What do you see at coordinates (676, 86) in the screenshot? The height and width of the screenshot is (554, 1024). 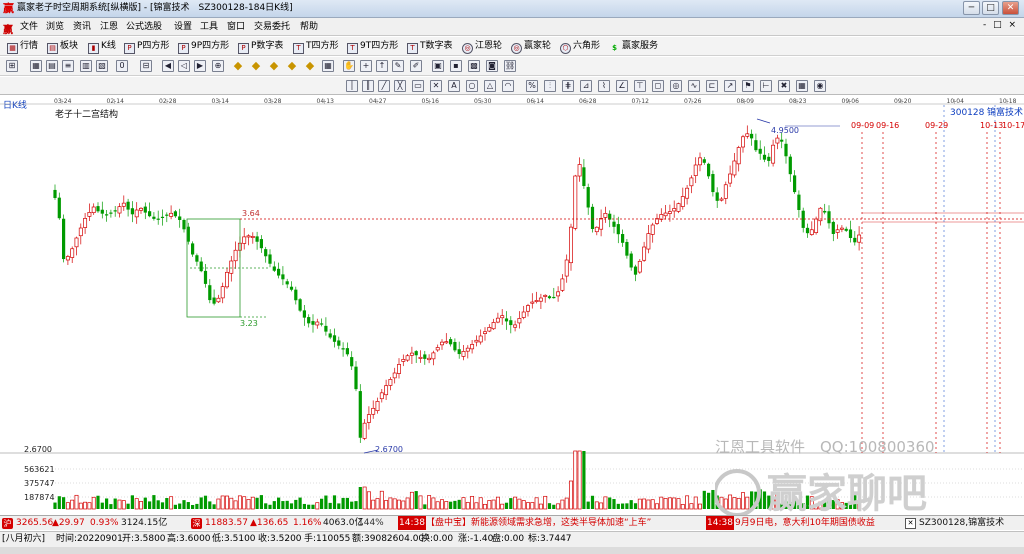 I see `spiral-tool-icon: ◎` at bounding box center [676, 86].